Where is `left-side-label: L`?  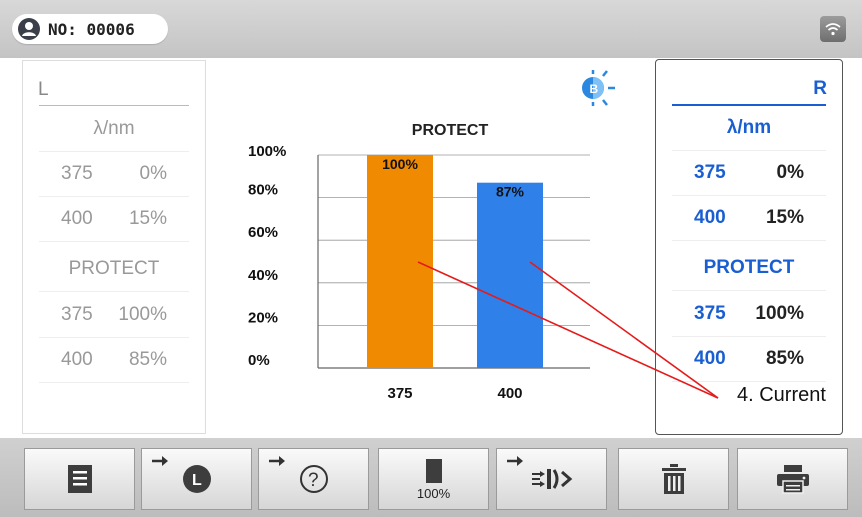
left-side-label: L is located at coordinates (43, 89).